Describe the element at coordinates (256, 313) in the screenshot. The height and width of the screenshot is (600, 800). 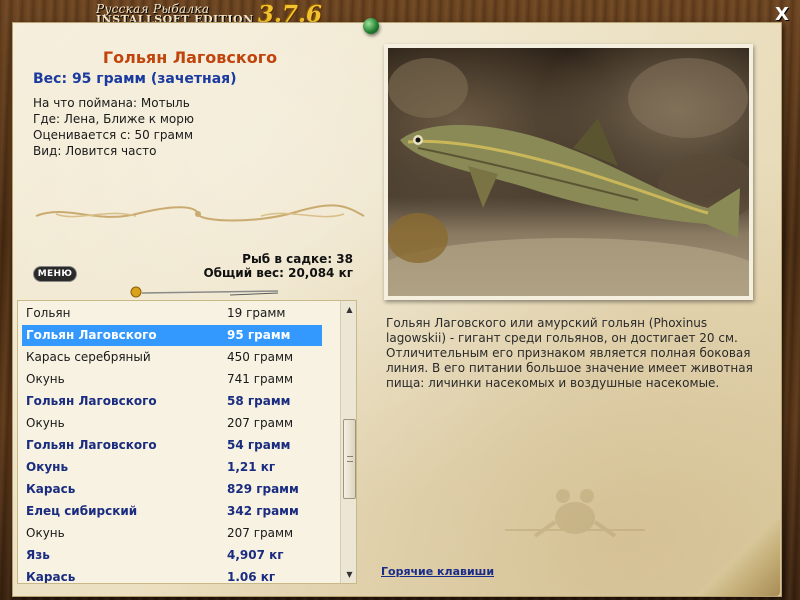
I see `fish-row-weight: 19 грамм` at that location.